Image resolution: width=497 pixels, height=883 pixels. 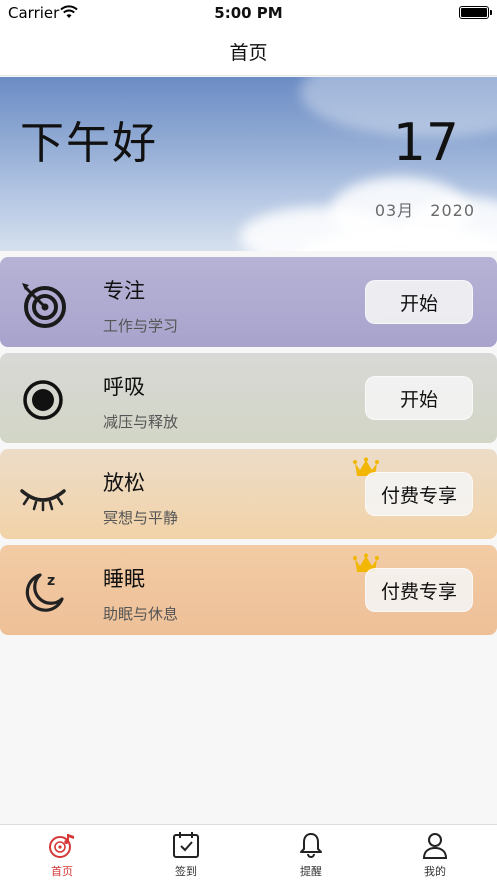 What do you see at coordinates (248, 302) in the screenshot?
I see `card-focus: 专注 工作与学习 开始` at bounding box center [248, 302].